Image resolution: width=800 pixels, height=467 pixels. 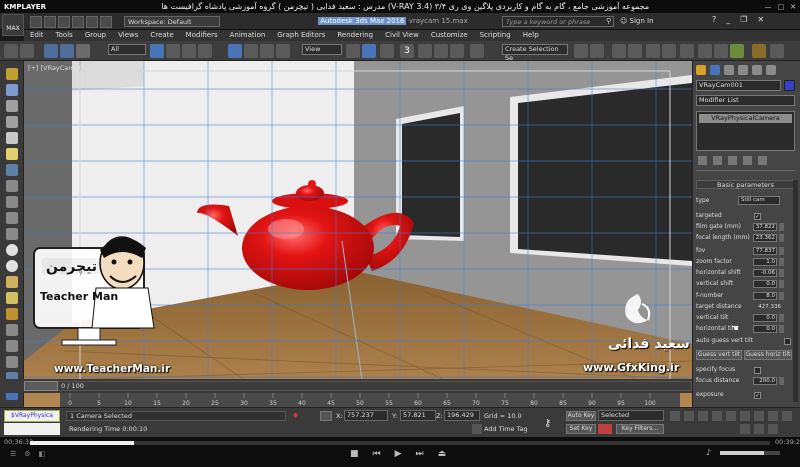 I want to click on window-crossing-icon, so click(x=205, y=51).